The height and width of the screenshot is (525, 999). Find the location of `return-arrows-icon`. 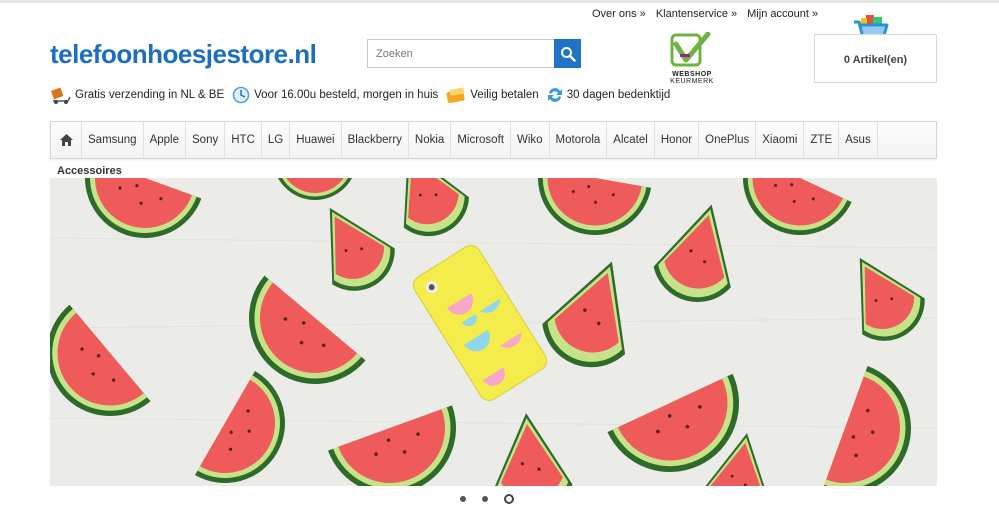

return-arrows-icon is located at coordinates (554, 95).